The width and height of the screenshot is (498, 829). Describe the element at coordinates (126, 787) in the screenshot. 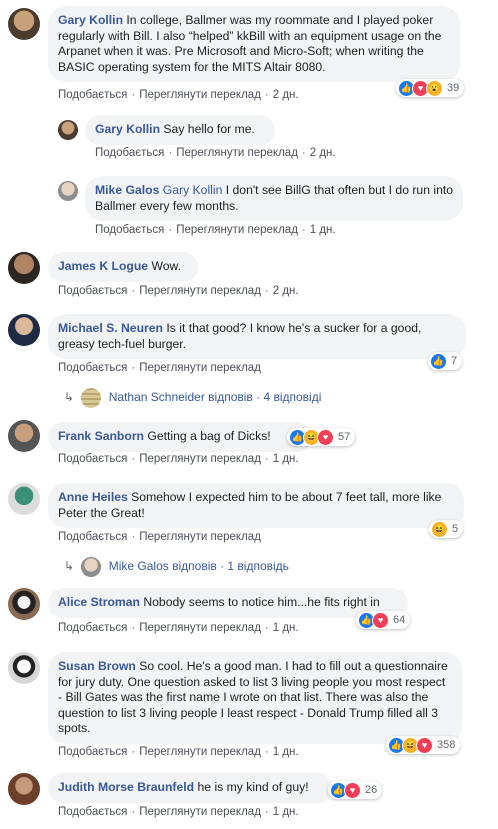

I see `comment-author: Judith Morse Braunfeld` at that location.